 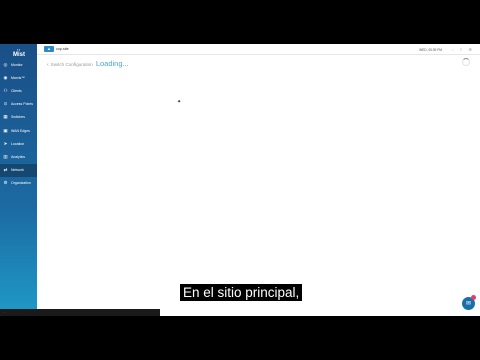 I want to click on sidebar-item-marvis: ◉ Marvis™, so click(x=18, y=77).